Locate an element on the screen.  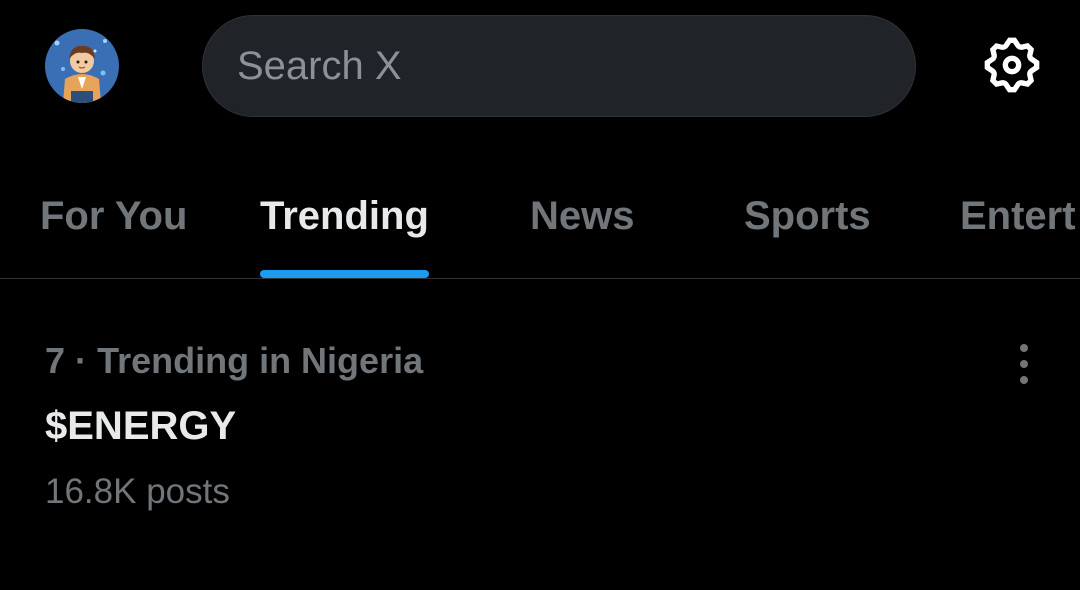
user-avatar-icon is located at coordinates (82, 66).